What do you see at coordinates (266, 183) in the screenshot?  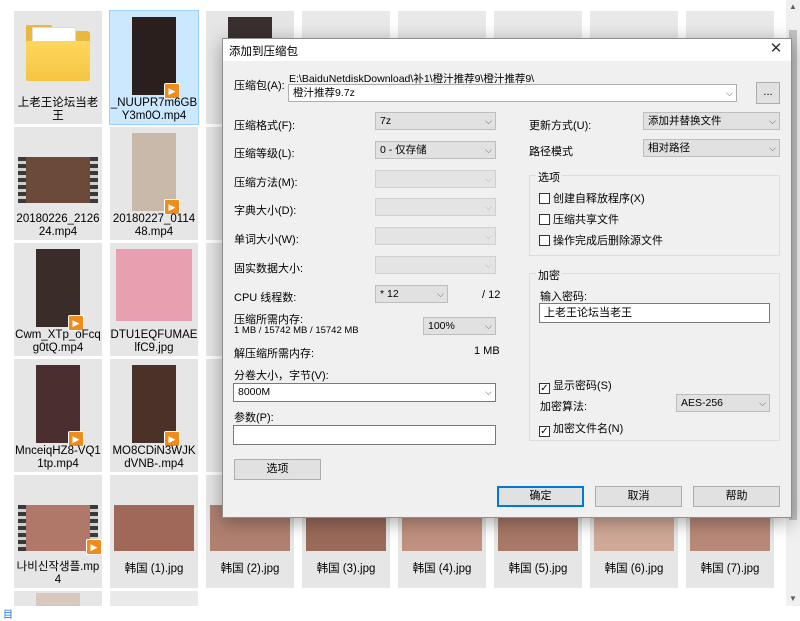 I see `method-label: 压缩方法(M):` at bounding box center [266, 183].